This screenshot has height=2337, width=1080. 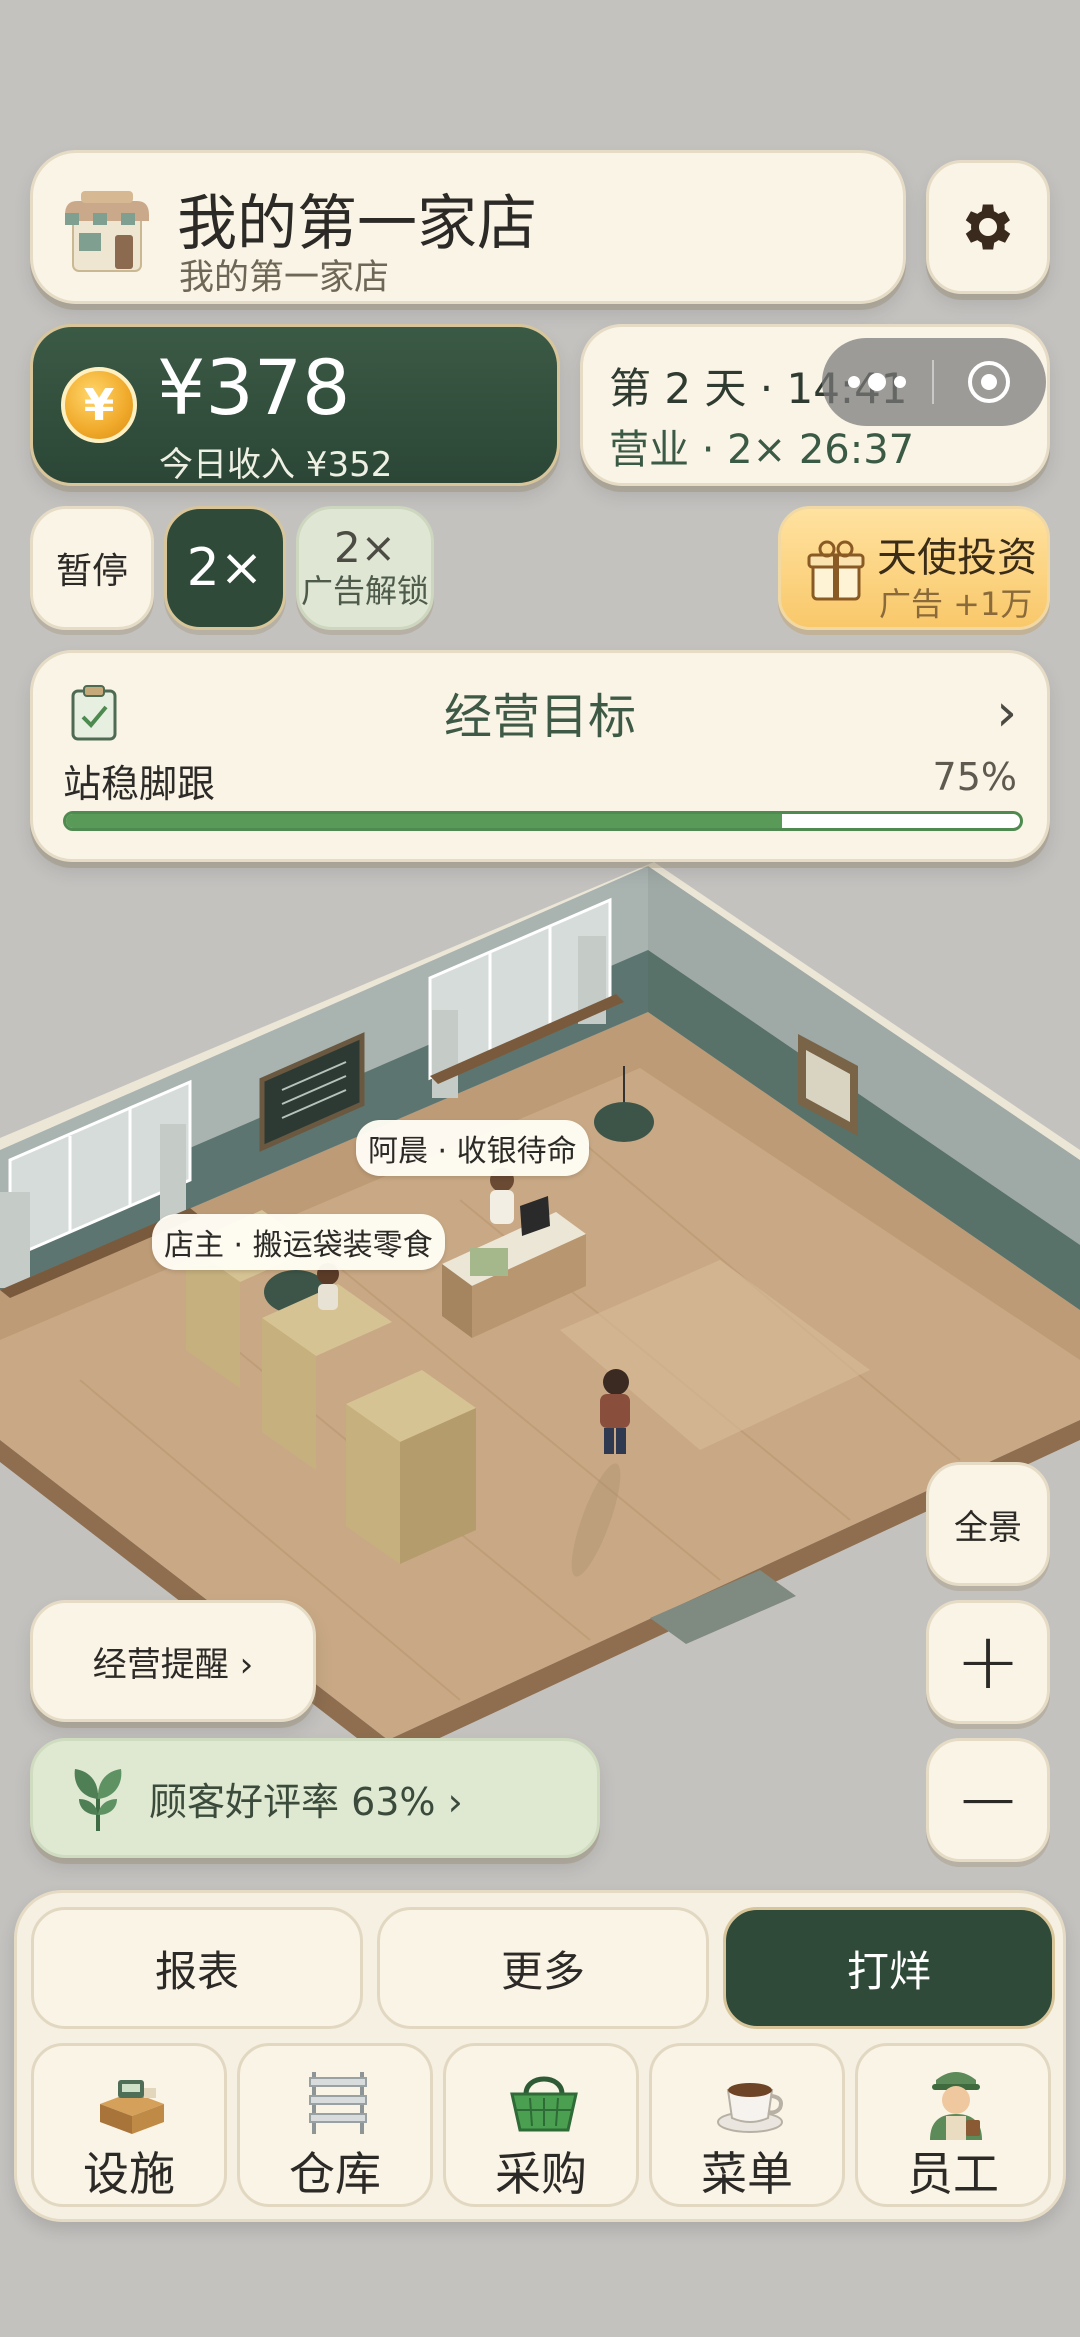 I want to click on cashier-status-tag: 阿晨 · 收银待命, so click(x=472, y=1148).